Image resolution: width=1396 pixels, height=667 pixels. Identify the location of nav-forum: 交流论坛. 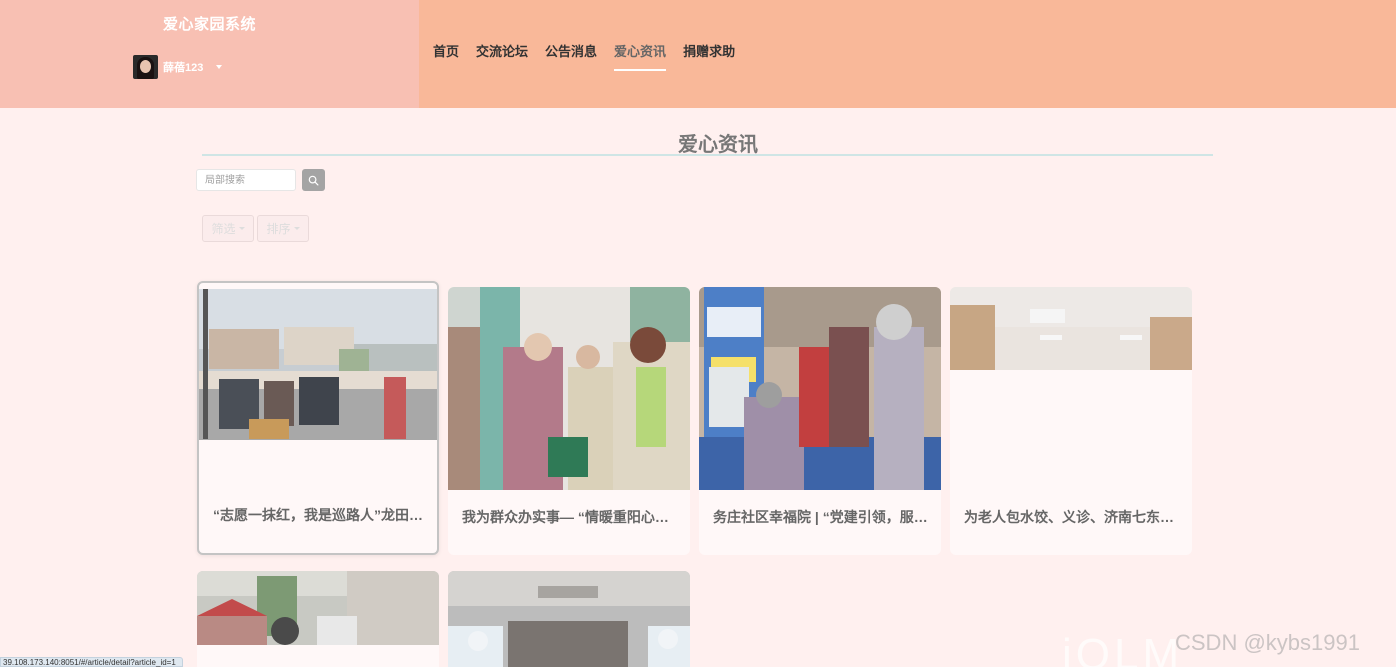
(502, 57).